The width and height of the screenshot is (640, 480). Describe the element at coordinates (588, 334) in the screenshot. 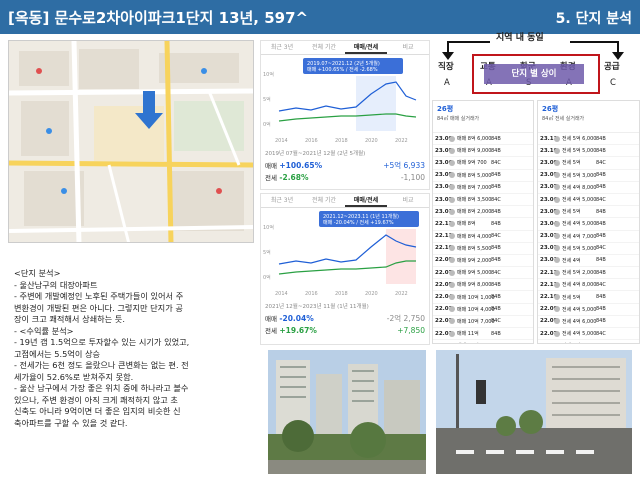

I see `table-row: 22.07 전세 4억 5,000 84C` at that location.